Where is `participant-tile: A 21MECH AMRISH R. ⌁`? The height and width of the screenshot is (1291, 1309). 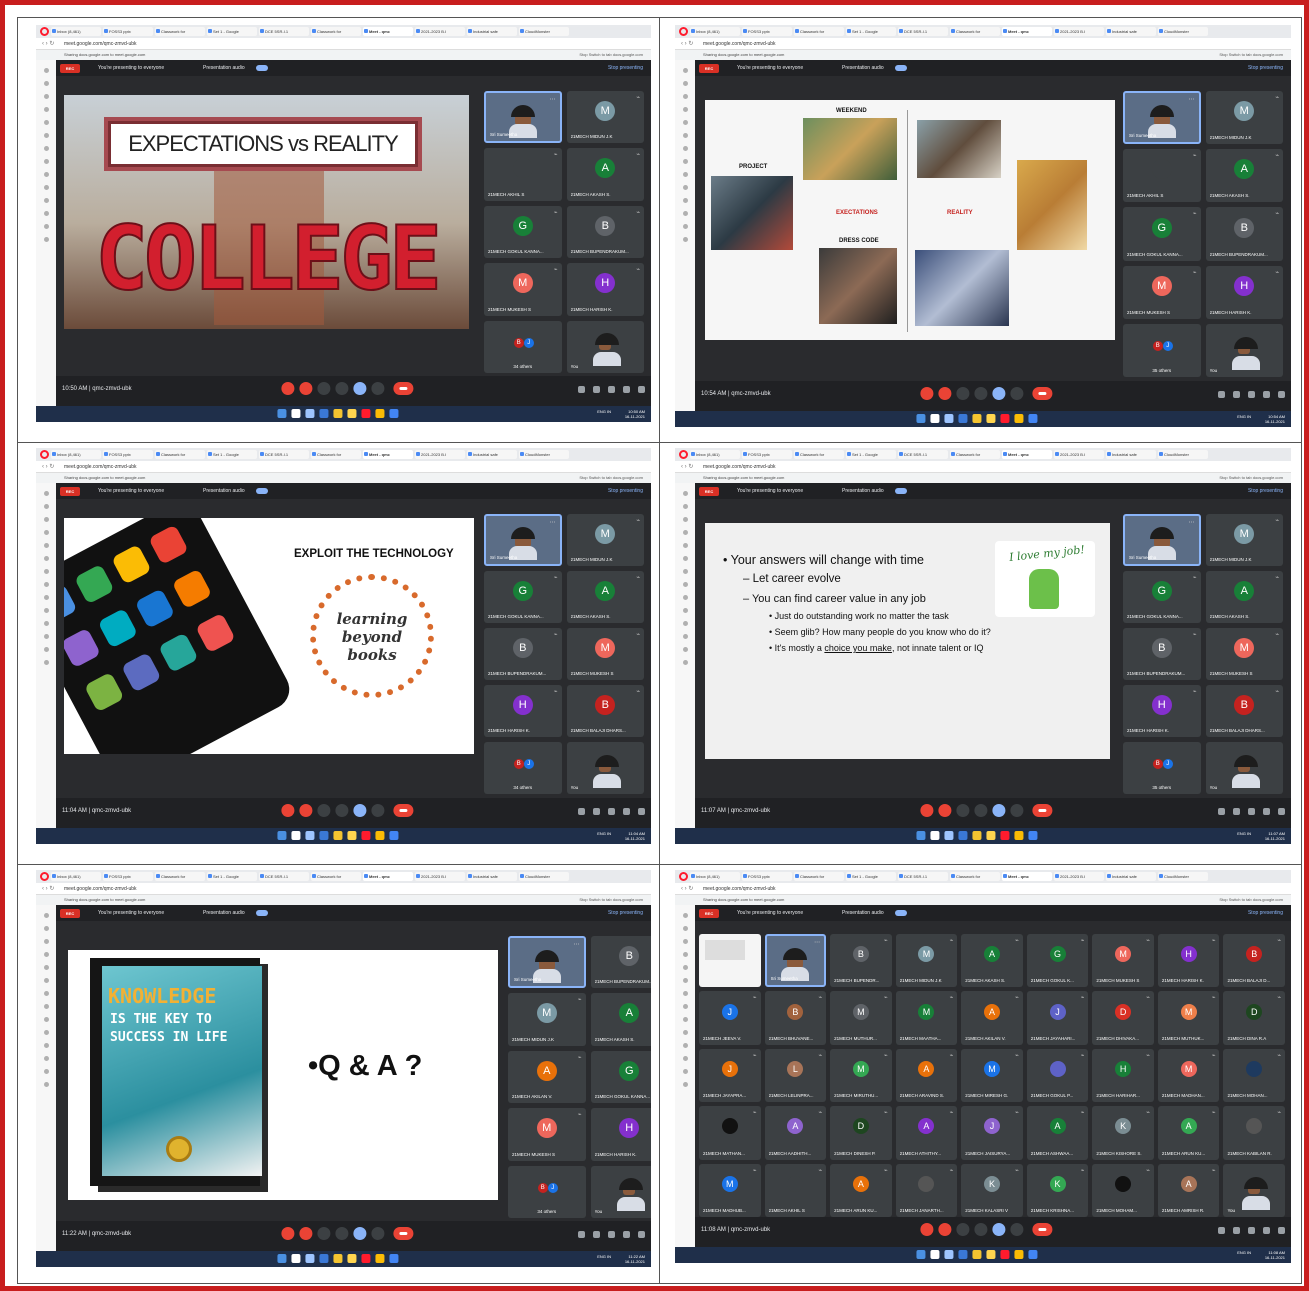
participant-tile: A 21MECH AMRISH R. ⌁ is located at coordinates (1188, 1190).